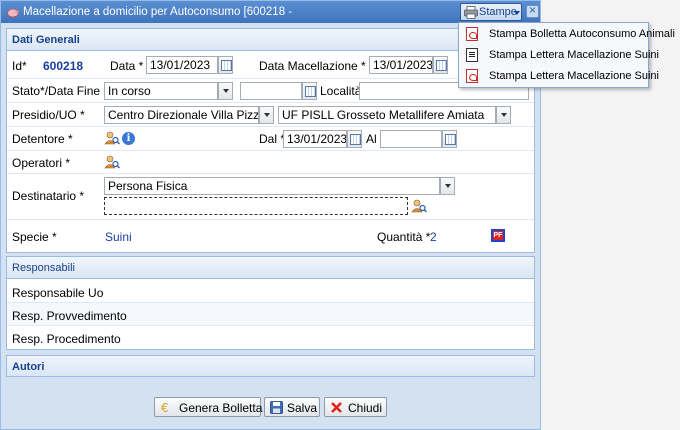 Image resolution: width=680 pixels, height=430 pixels. I want to click on detentore-label: Detentore *, so click(42, 139).